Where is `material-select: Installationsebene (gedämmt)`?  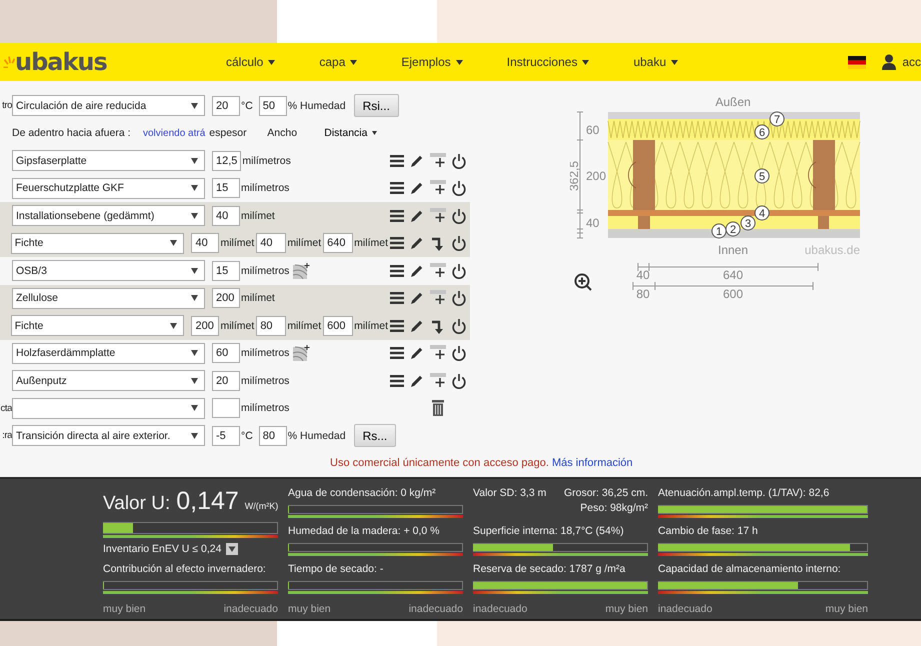 material-select: Installationsebene (gedämmt) is located at coordinates (108, 215).